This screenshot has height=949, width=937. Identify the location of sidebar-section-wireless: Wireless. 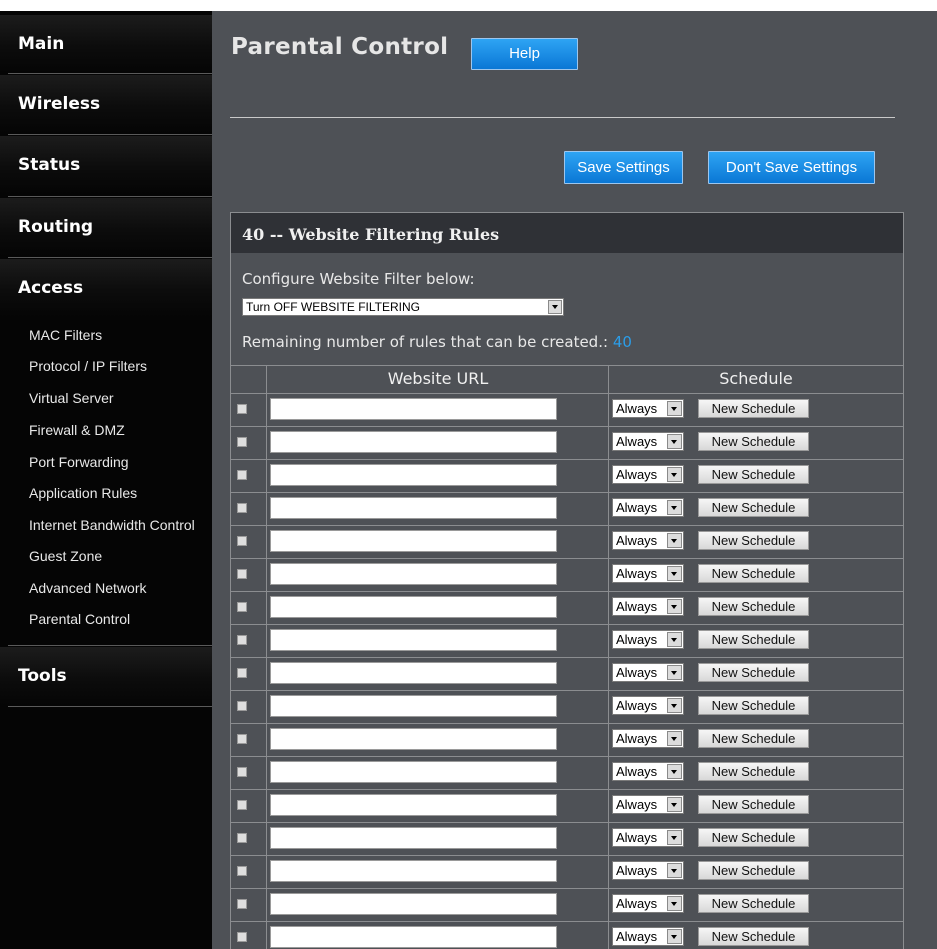
(106, 104).